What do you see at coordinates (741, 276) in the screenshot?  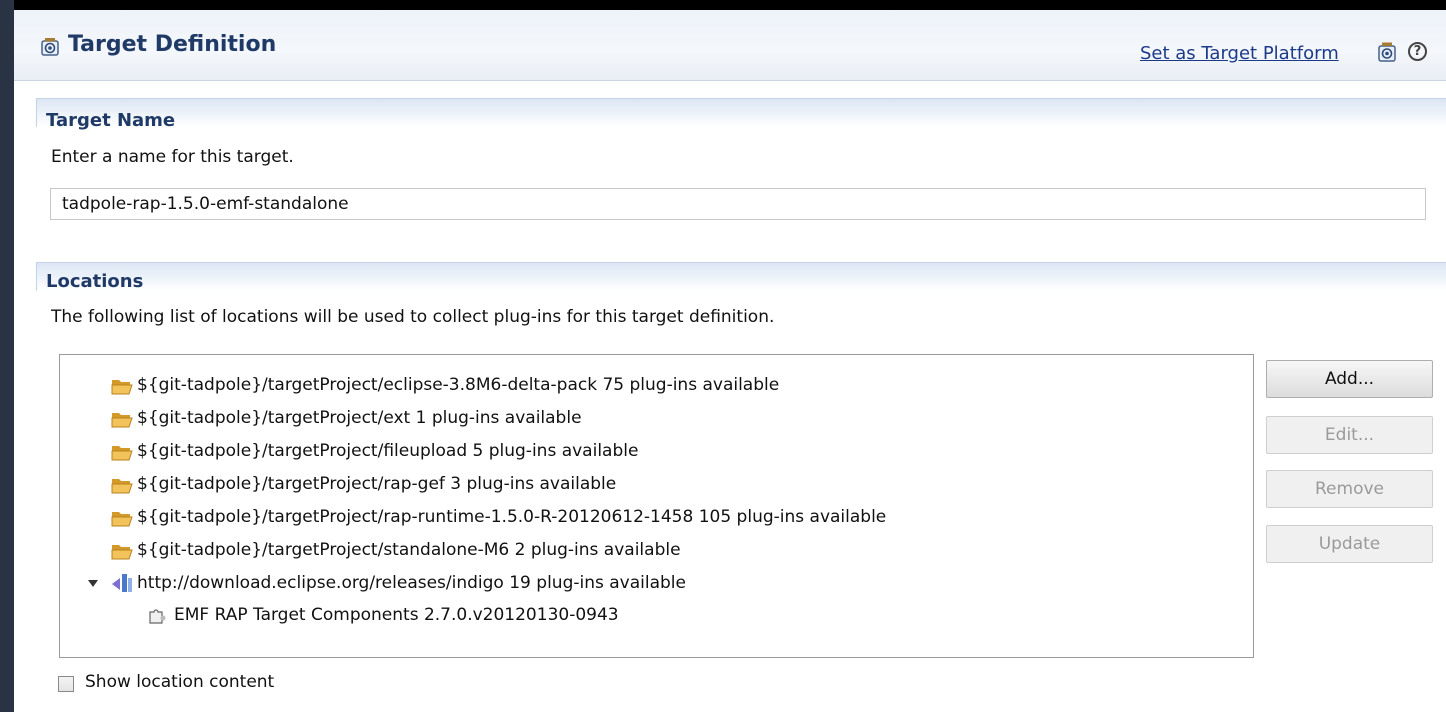 I see `locations-section-bar` at bounding box center [741, 276].